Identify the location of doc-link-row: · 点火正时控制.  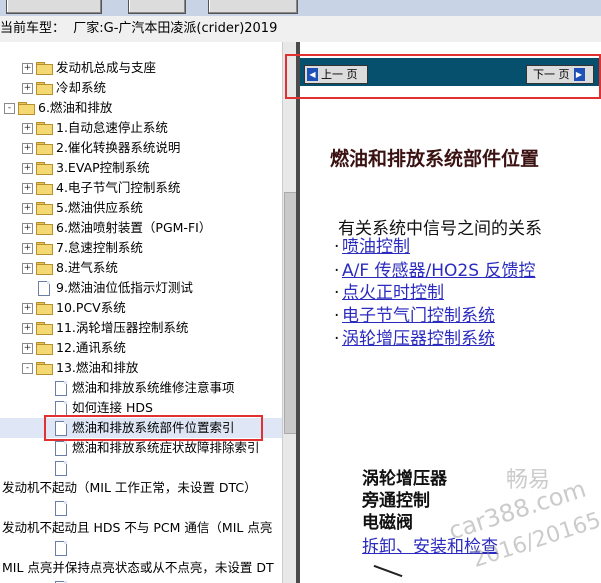
(389, 293).